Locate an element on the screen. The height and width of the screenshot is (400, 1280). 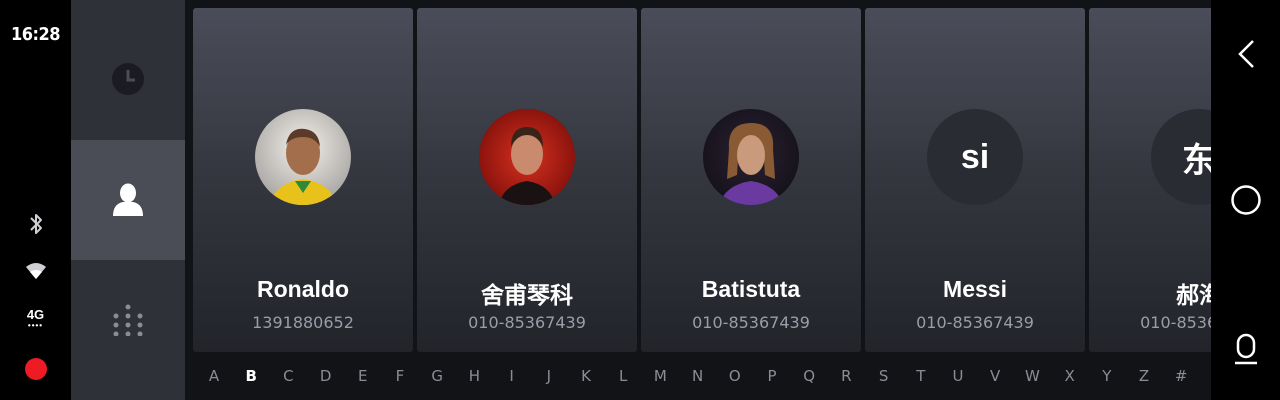
record-indicator is located at coordinates (35, 369).